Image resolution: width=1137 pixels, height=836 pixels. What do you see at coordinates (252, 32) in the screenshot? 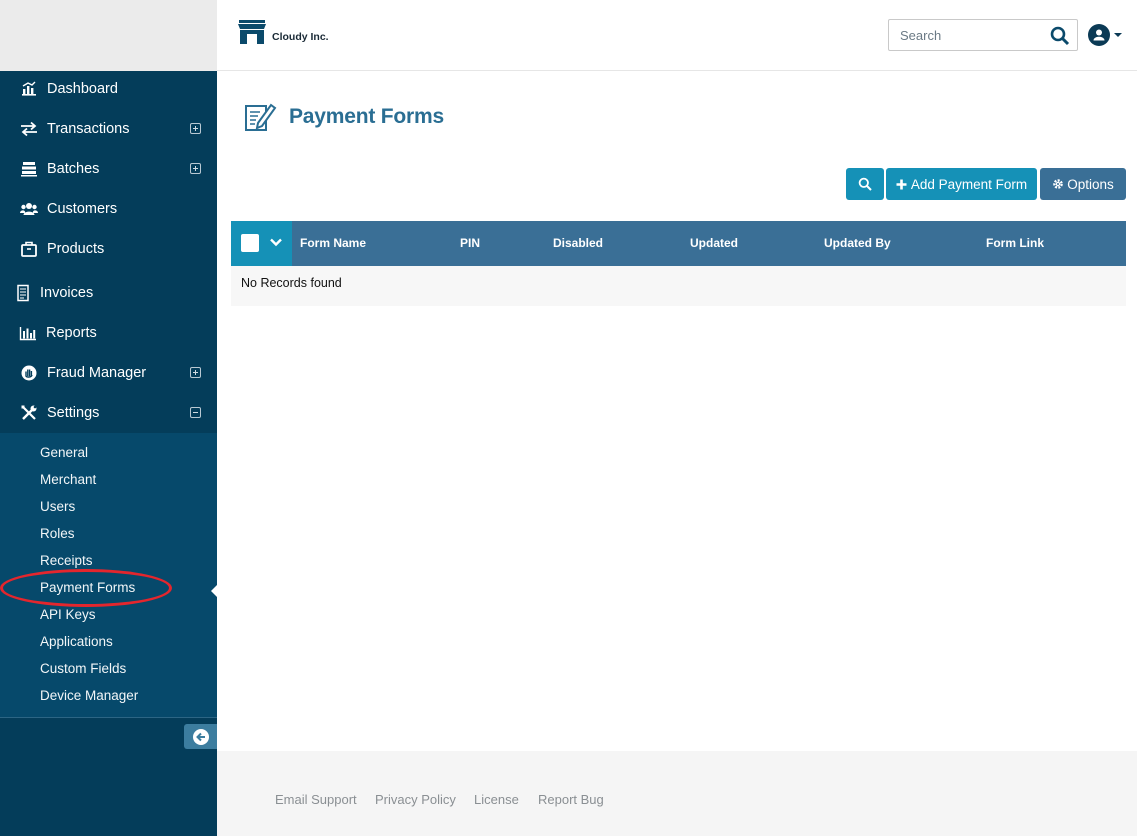
I see `store-logo-icon` at bounding box center [252, 32].